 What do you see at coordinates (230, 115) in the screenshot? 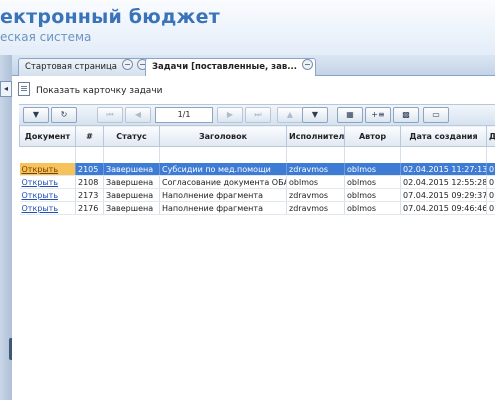
I see `next-page-button: ▶` at bounding box center [230, 115].